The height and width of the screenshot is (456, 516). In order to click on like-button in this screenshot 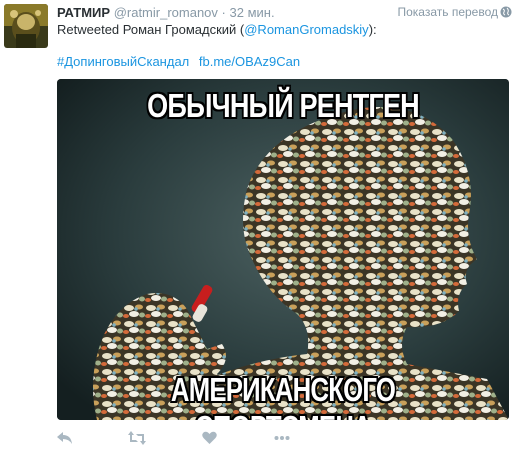, I will do `click(209, 438)`.